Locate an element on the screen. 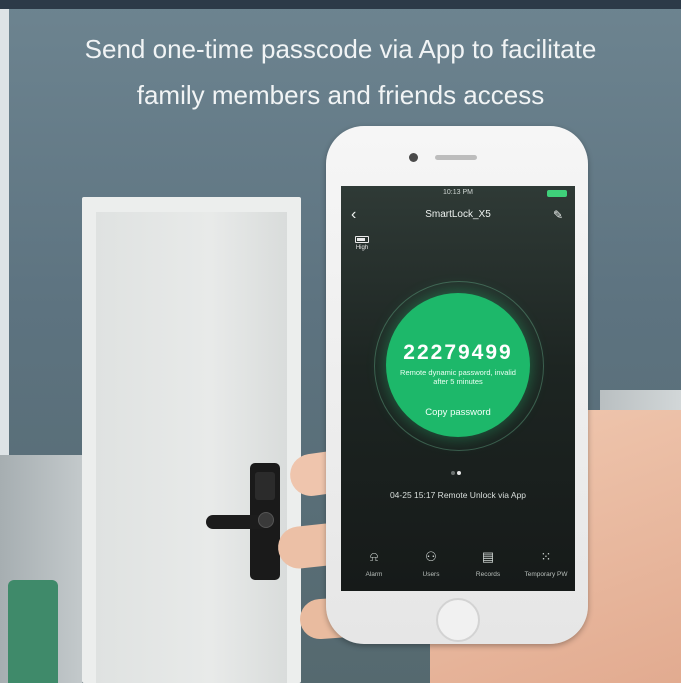 This screenshot has width=681, height=683. page-dot-active is located at coordinates (459, 473).